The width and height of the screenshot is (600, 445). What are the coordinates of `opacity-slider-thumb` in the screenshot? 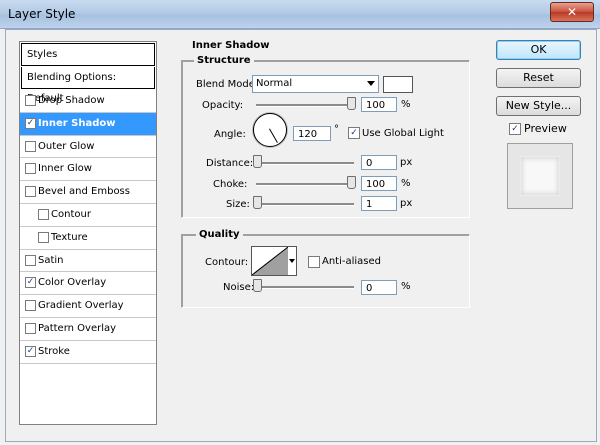 It's located at (351, 103).